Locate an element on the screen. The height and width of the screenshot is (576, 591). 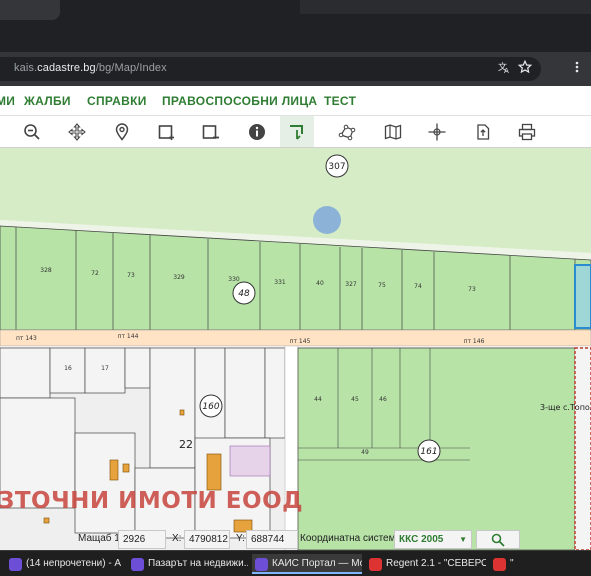
remove-rectangle-icon is located at coordinates (210, 131).